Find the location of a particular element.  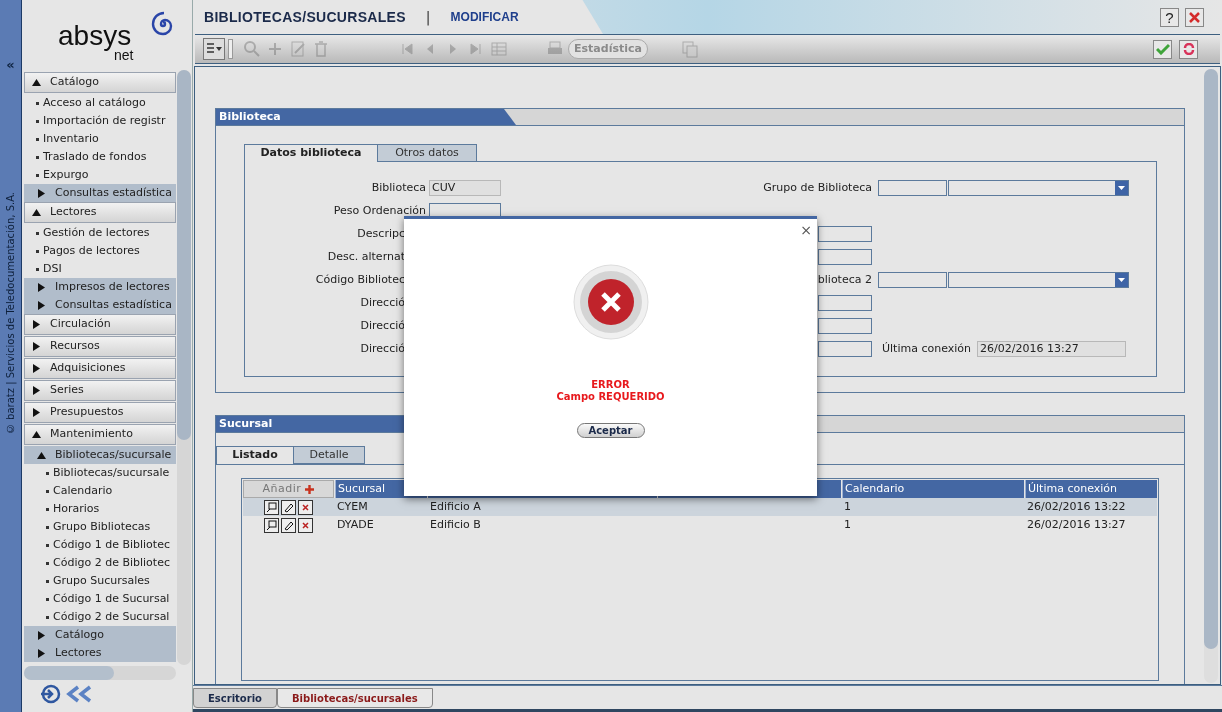

field-label: Grupo de Biblioteca is located at coordinates (817, 187).